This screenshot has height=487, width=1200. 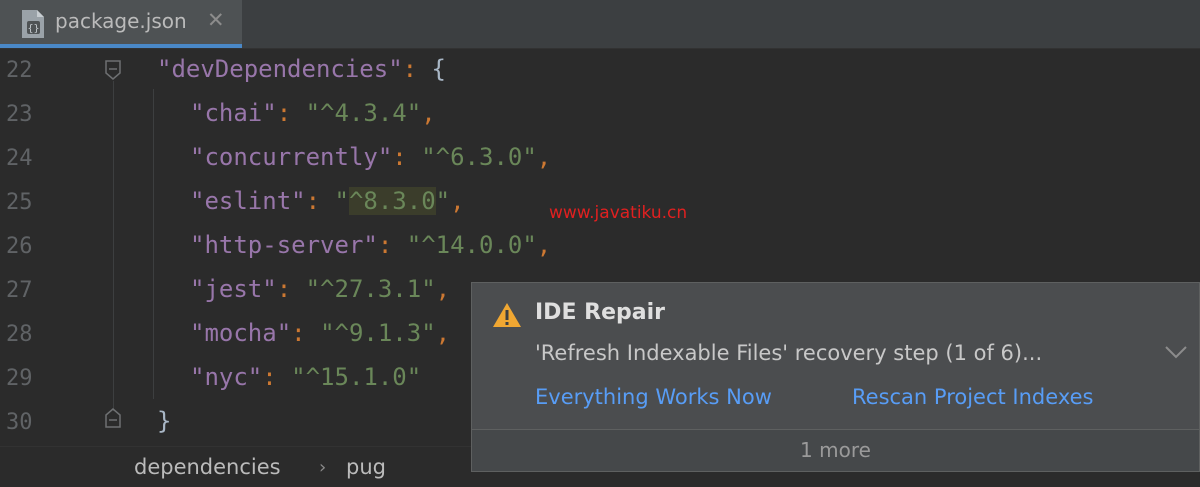 What do you see at coordinates (19, 246) in the screenshot?
I see `line-number: 26` at bounding box center [19, 246].